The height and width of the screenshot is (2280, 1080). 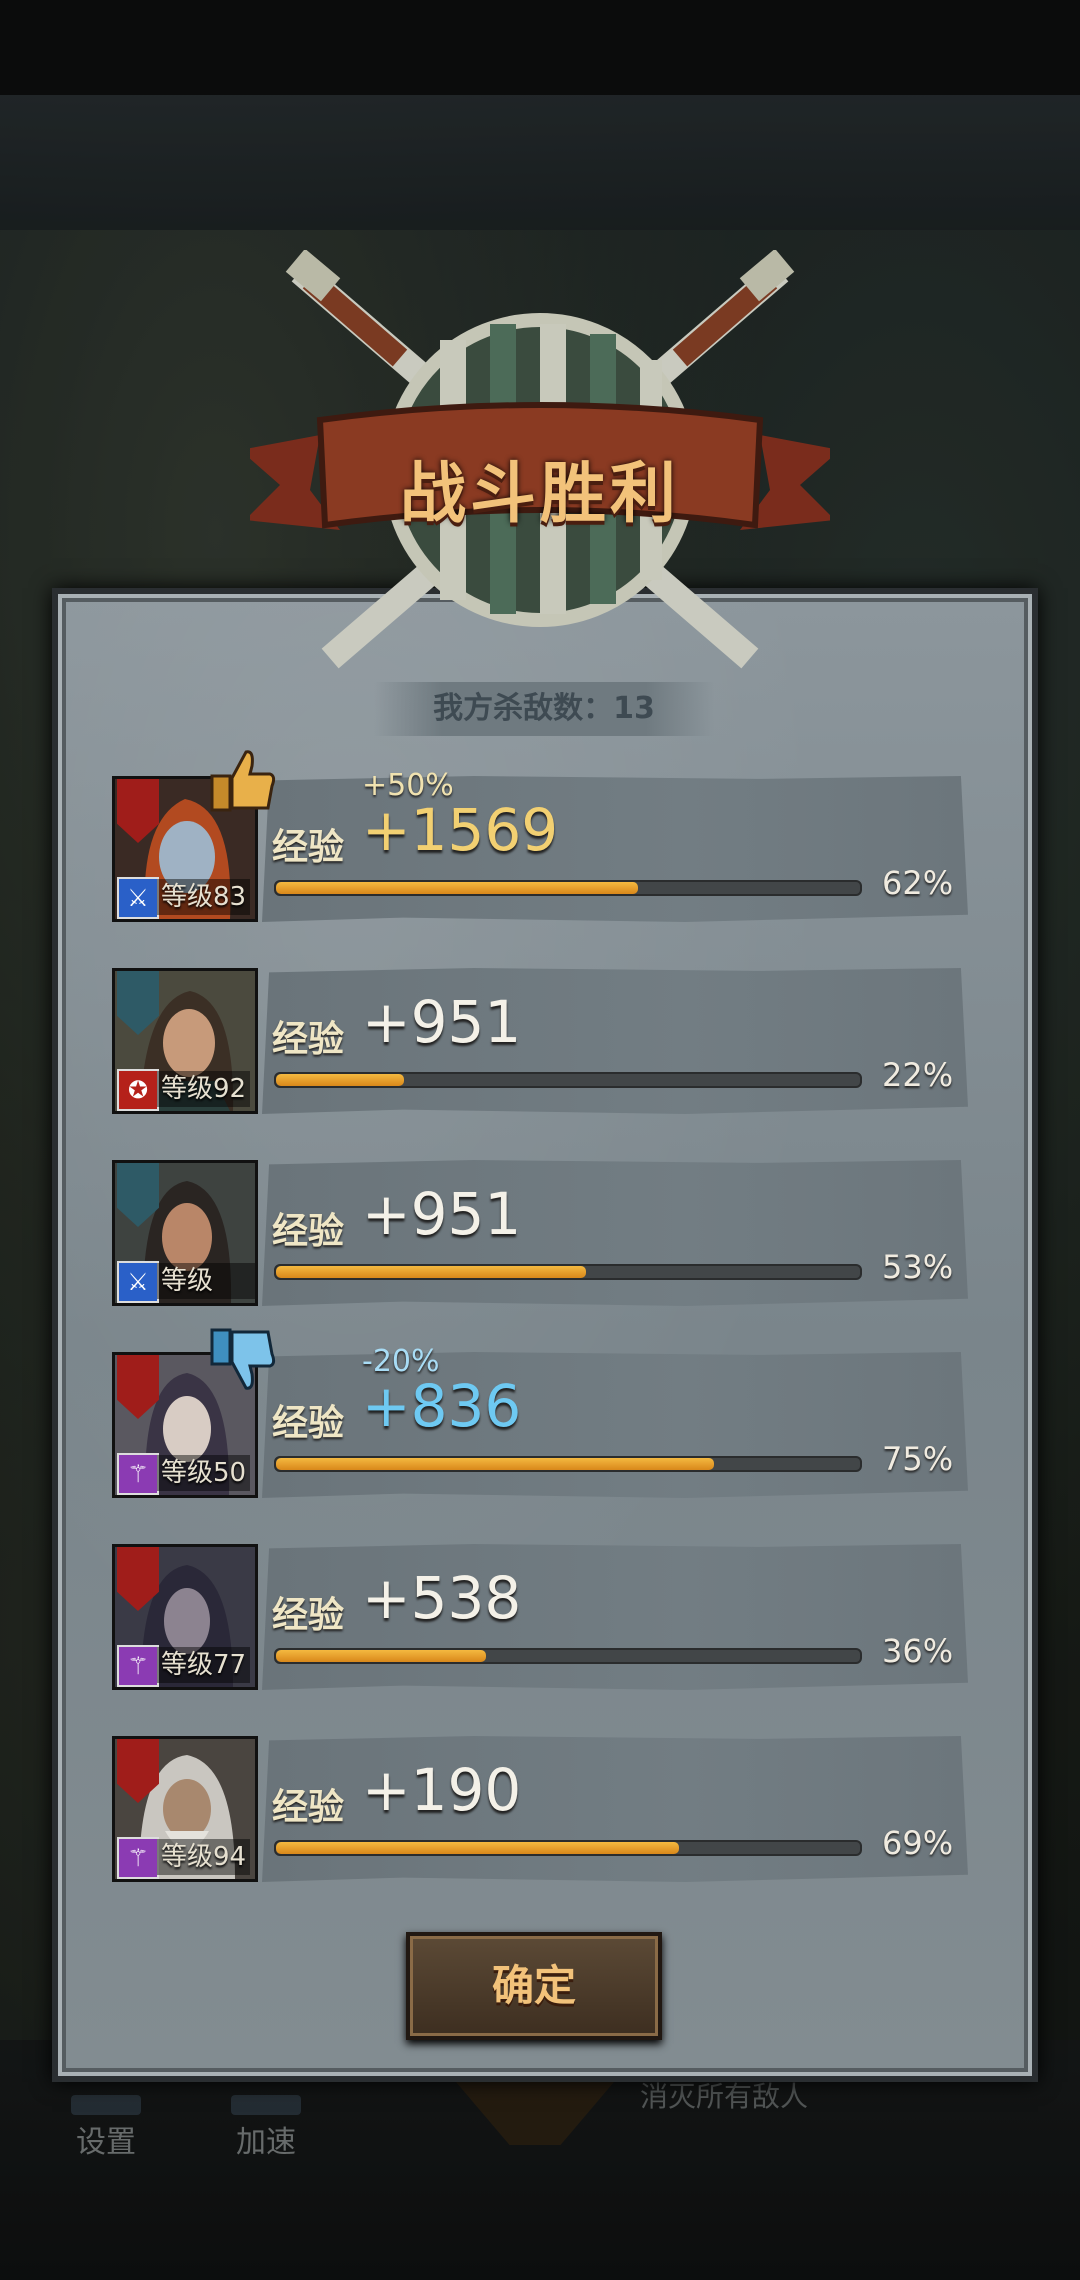 I want to click on exp-percent: 36%, so click(x=918, y=1651).